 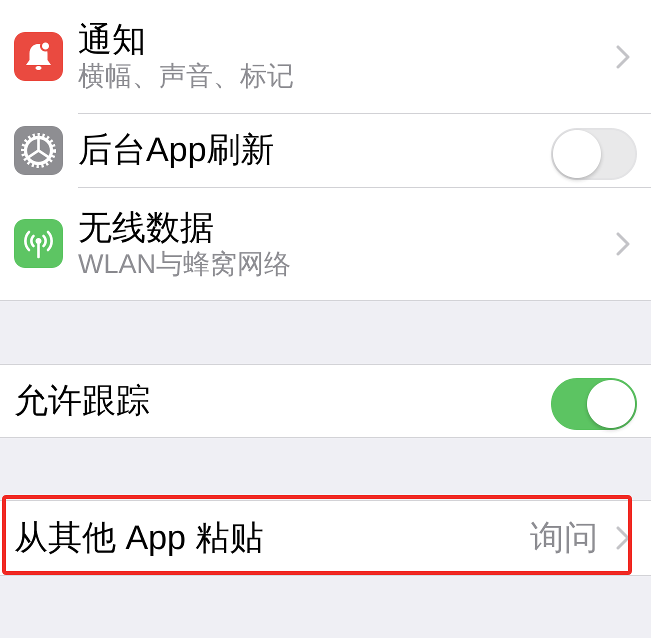 What do you see at coordinates (112, 40) in the screenshot?
I see `row-title: 通知` at bounding box center [112, 40].